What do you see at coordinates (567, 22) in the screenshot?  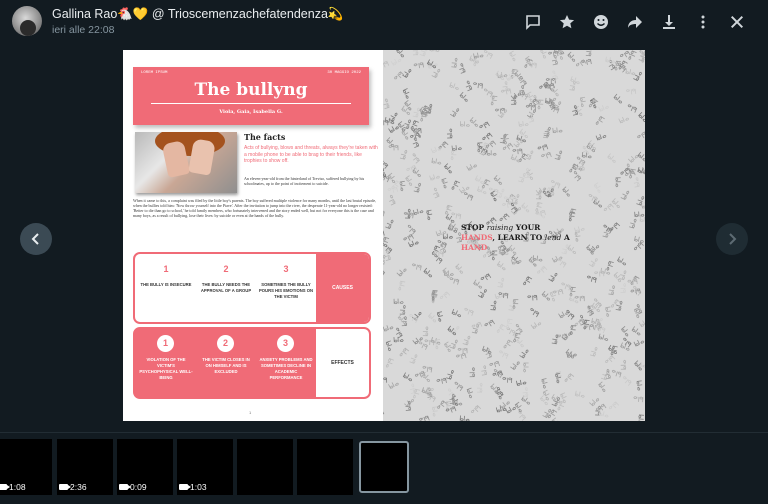 I see `star-icon` at bounding box center [567, 22].